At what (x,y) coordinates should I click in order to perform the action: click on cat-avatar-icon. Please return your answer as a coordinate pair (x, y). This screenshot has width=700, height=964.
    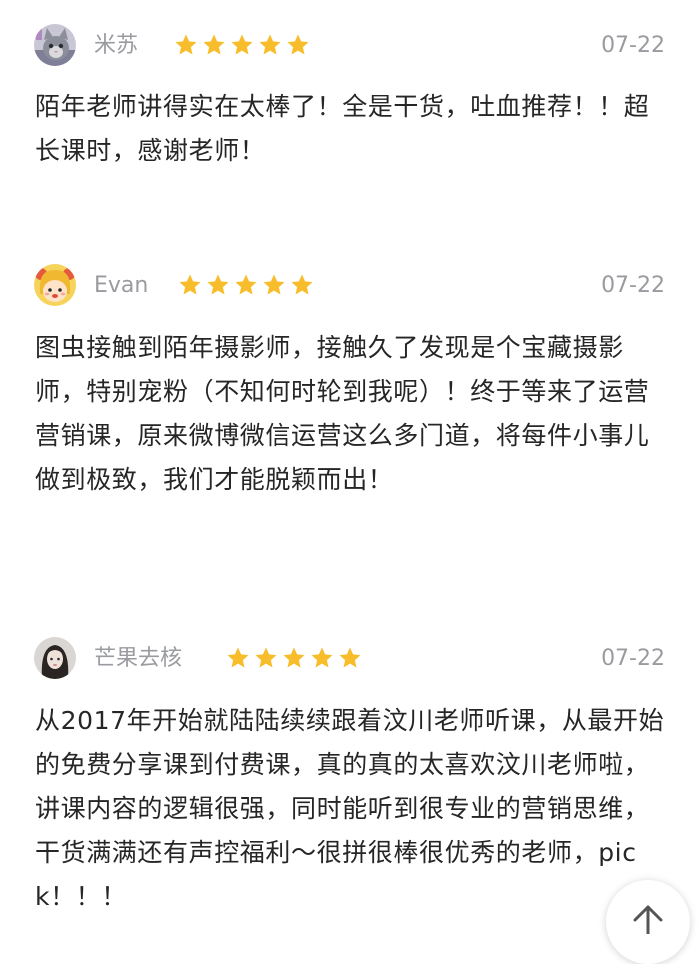
    Looking at the image, I should click on (55, 45).